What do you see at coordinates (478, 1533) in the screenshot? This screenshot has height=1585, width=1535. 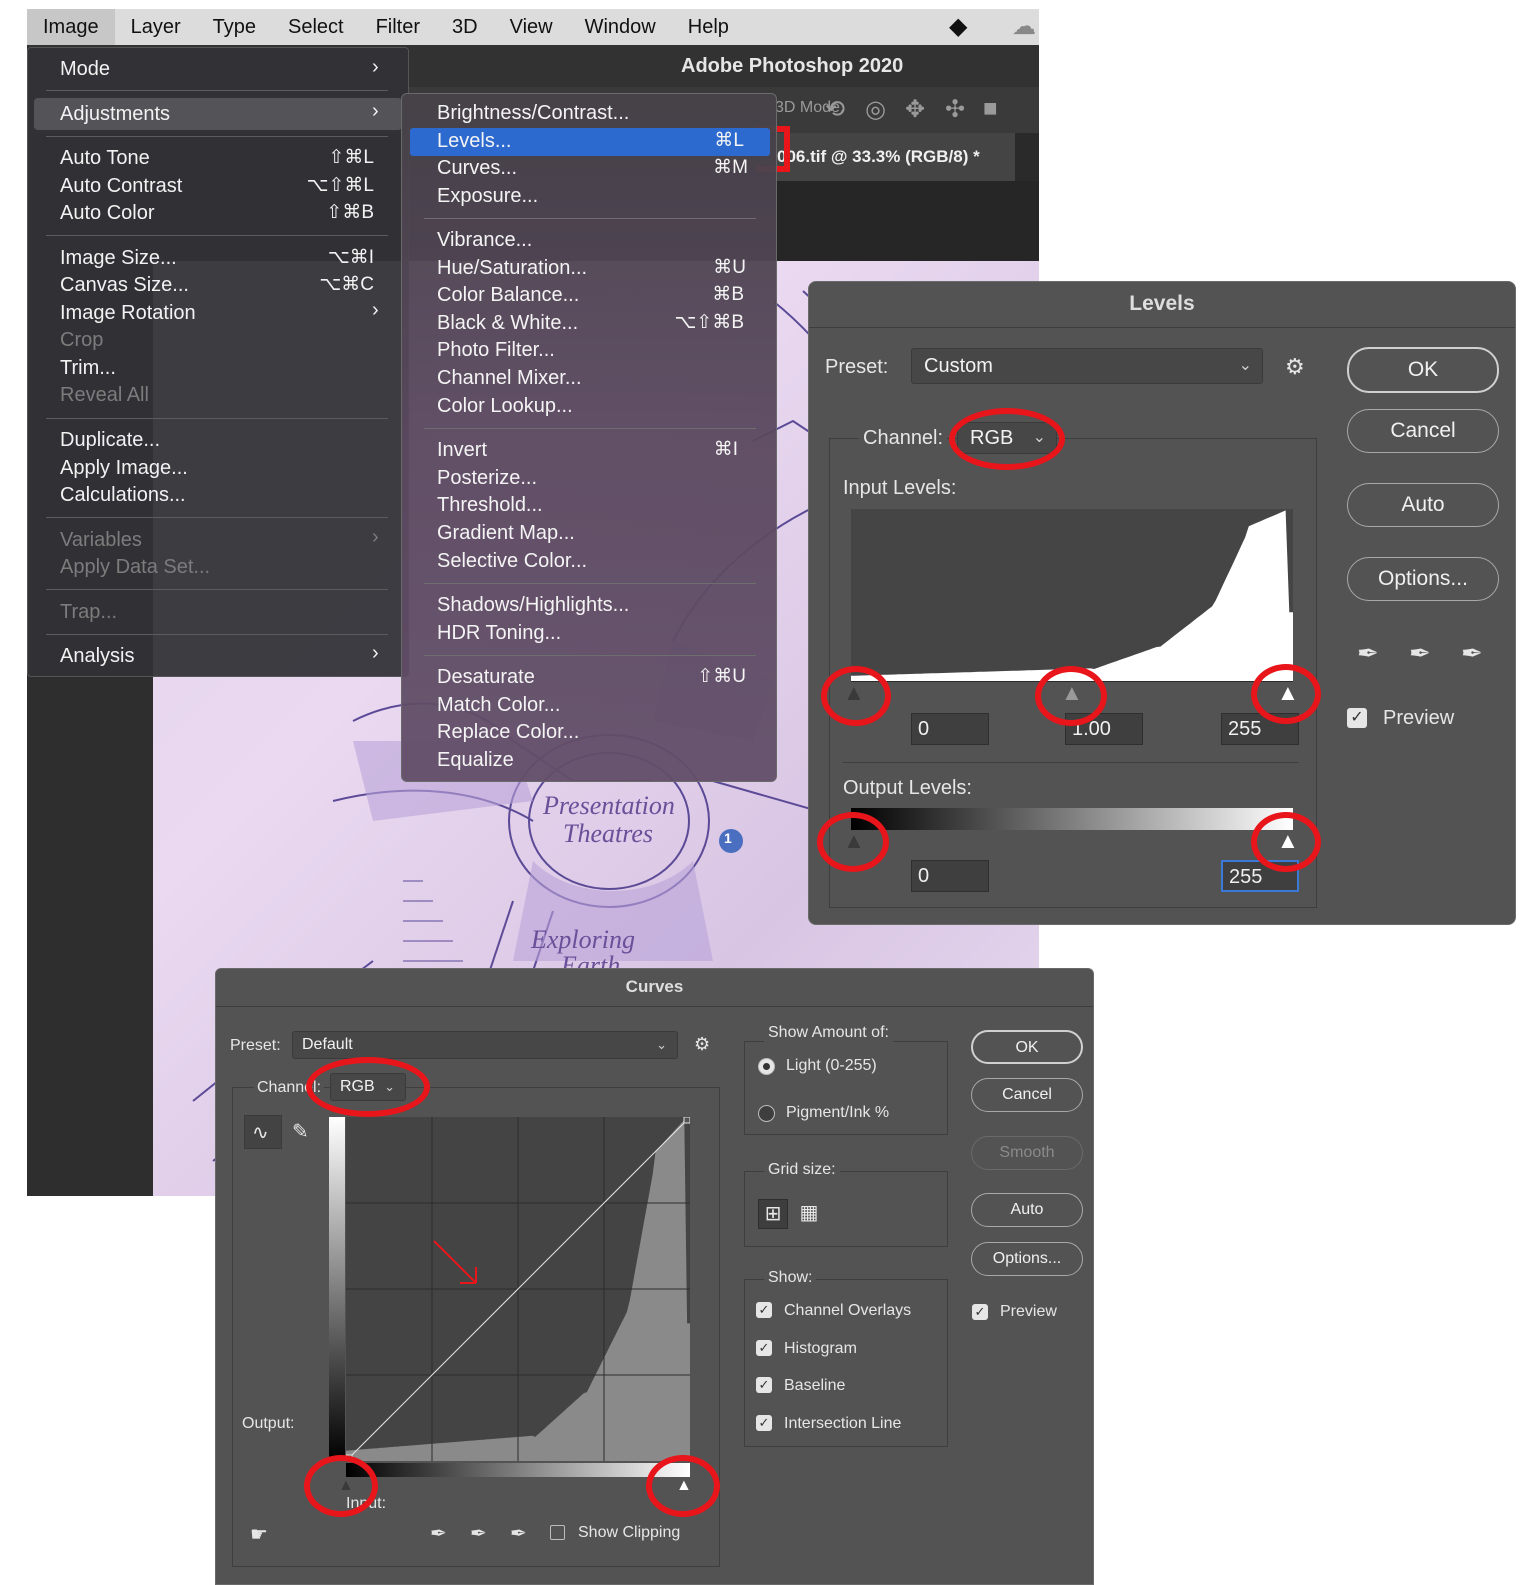 I see `curves-gray-eyedropper-icon: ✒` at bounding box center [478, 1533].